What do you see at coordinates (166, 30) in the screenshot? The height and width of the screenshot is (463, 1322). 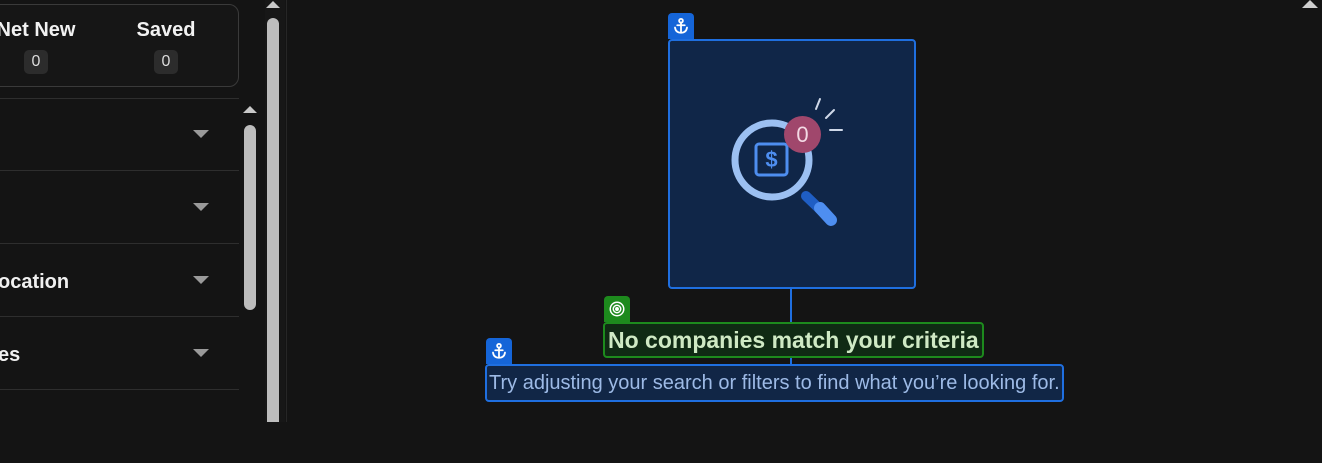 I see `saved-label: Saved` at bounding box center [166, 30].